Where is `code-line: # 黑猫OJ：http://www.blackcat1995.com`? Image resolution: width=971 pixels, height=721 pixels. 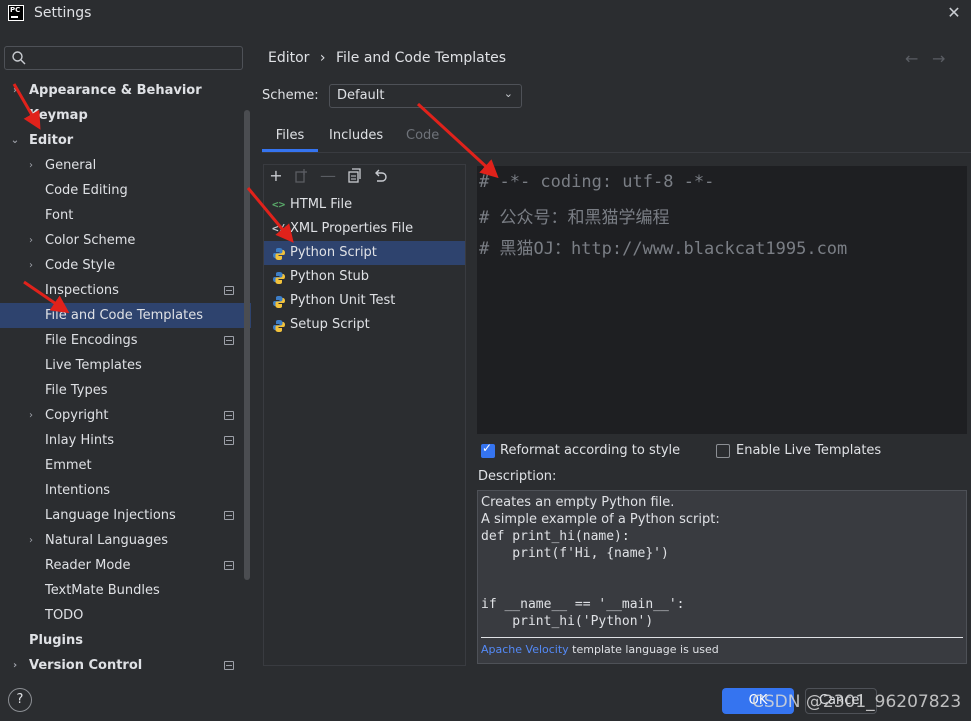
code-line: # 黑猫OJ：http://www.blackcat1995.com is located at coordinates (663, 249).